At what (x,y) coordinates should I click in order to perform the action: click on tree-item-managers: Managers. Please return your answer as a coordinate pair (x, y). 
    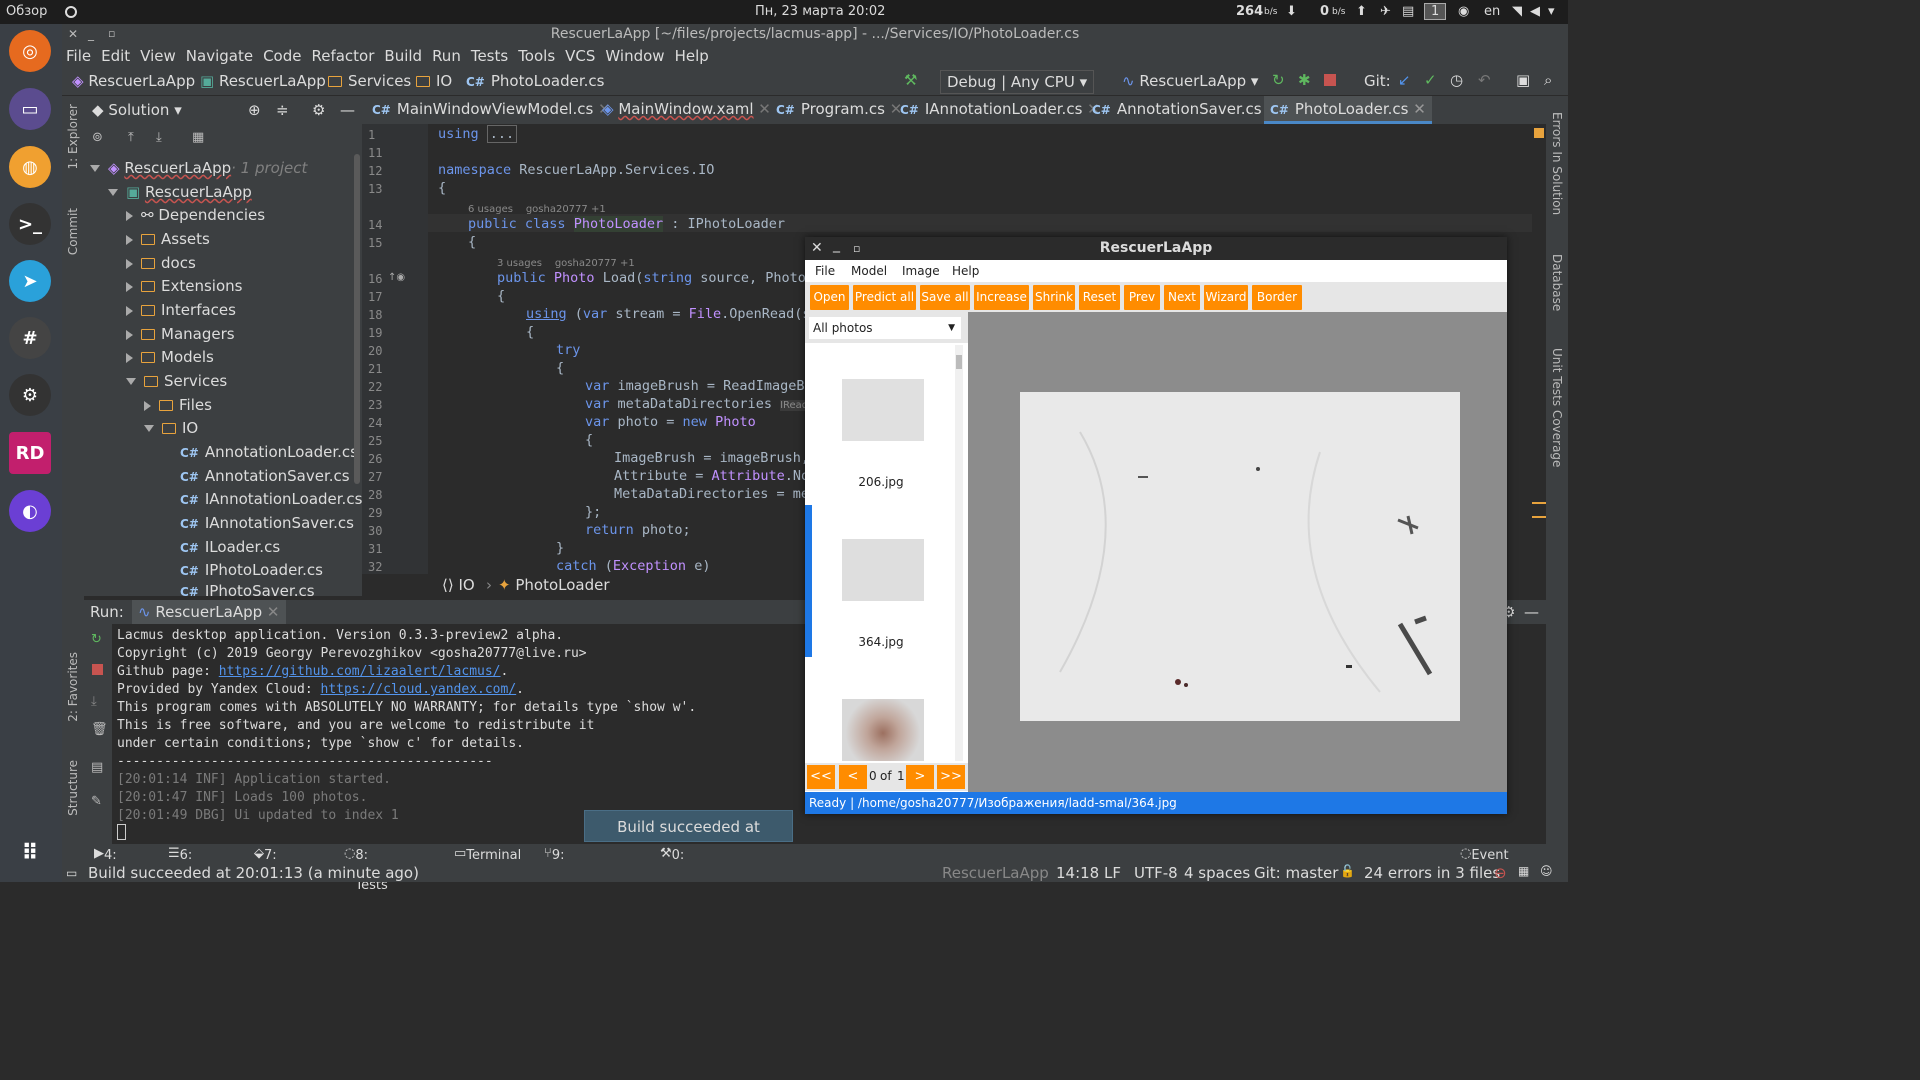
    Looking at the image, I should click on (180, 334).